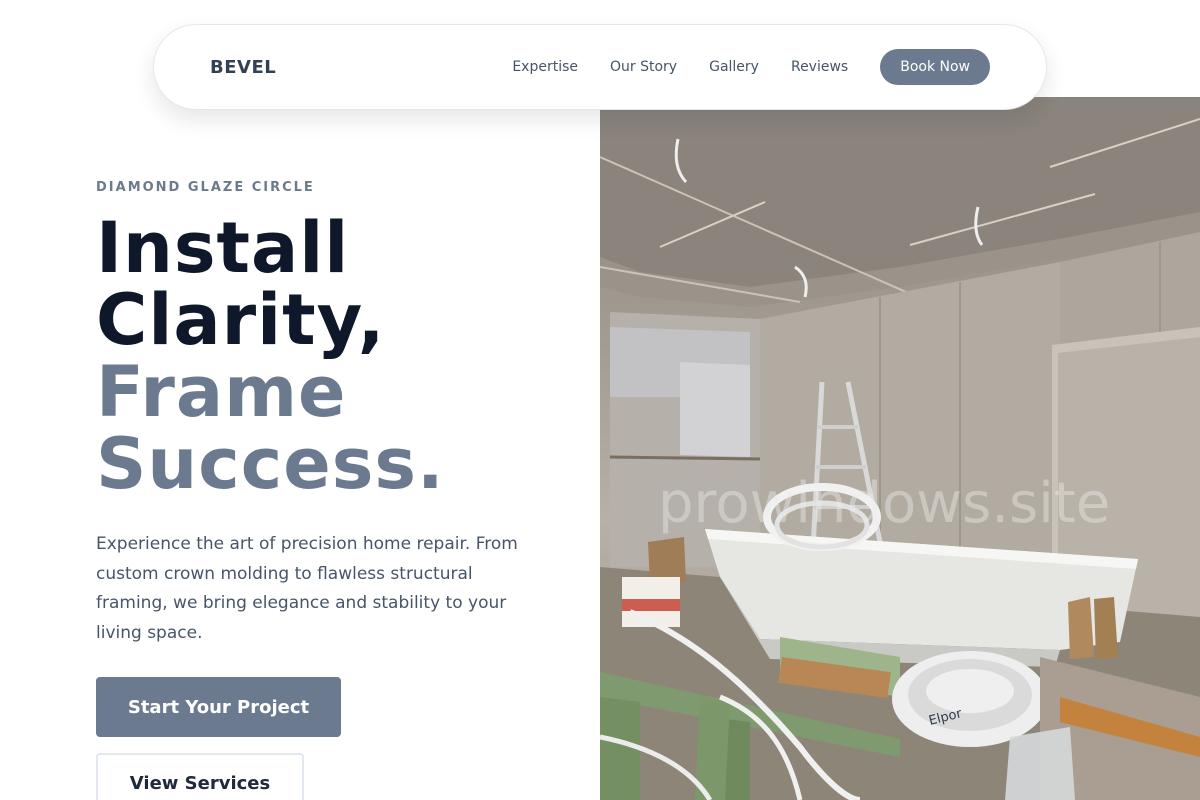  What do you see at coordinates (884, 503) in the screenshot?
I see `image-watermark: prowindows.site` at bounding box center [884, 503].